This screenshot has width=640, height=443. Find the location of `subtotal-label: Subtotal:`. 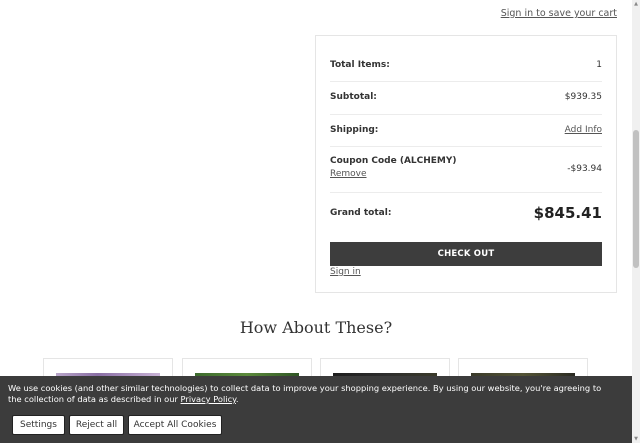

subtotal-label: Subtotal: is located at coordinates (353, 97).